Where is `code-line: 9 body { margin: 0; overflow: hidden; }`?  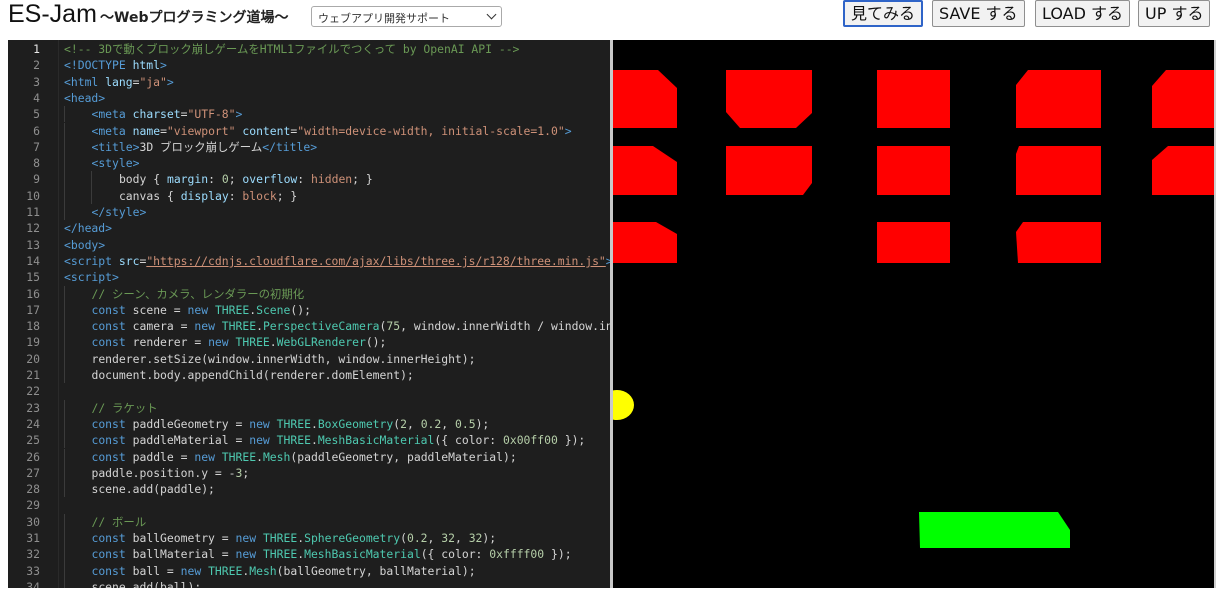
code-line: 9 body { margin: 0; overflow: hidden; } is located at coordinates (309, 179).